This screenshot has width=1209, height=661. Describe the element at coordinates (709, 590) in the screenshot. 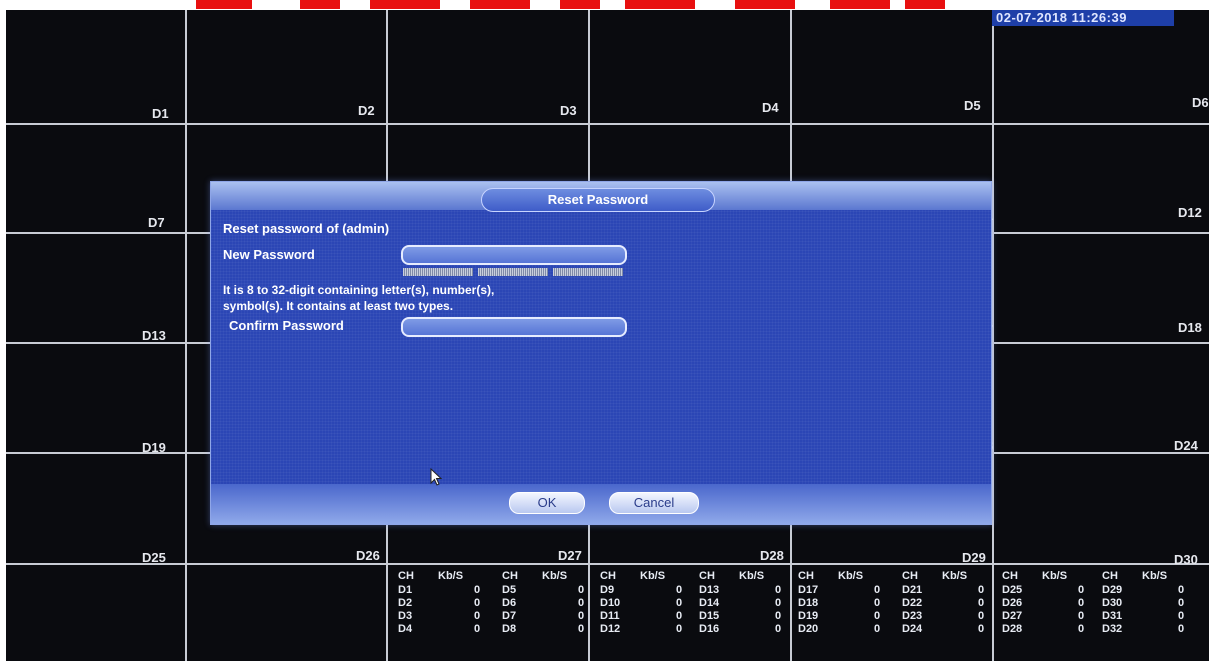

I see `bitrate-channel: D13` at that location.